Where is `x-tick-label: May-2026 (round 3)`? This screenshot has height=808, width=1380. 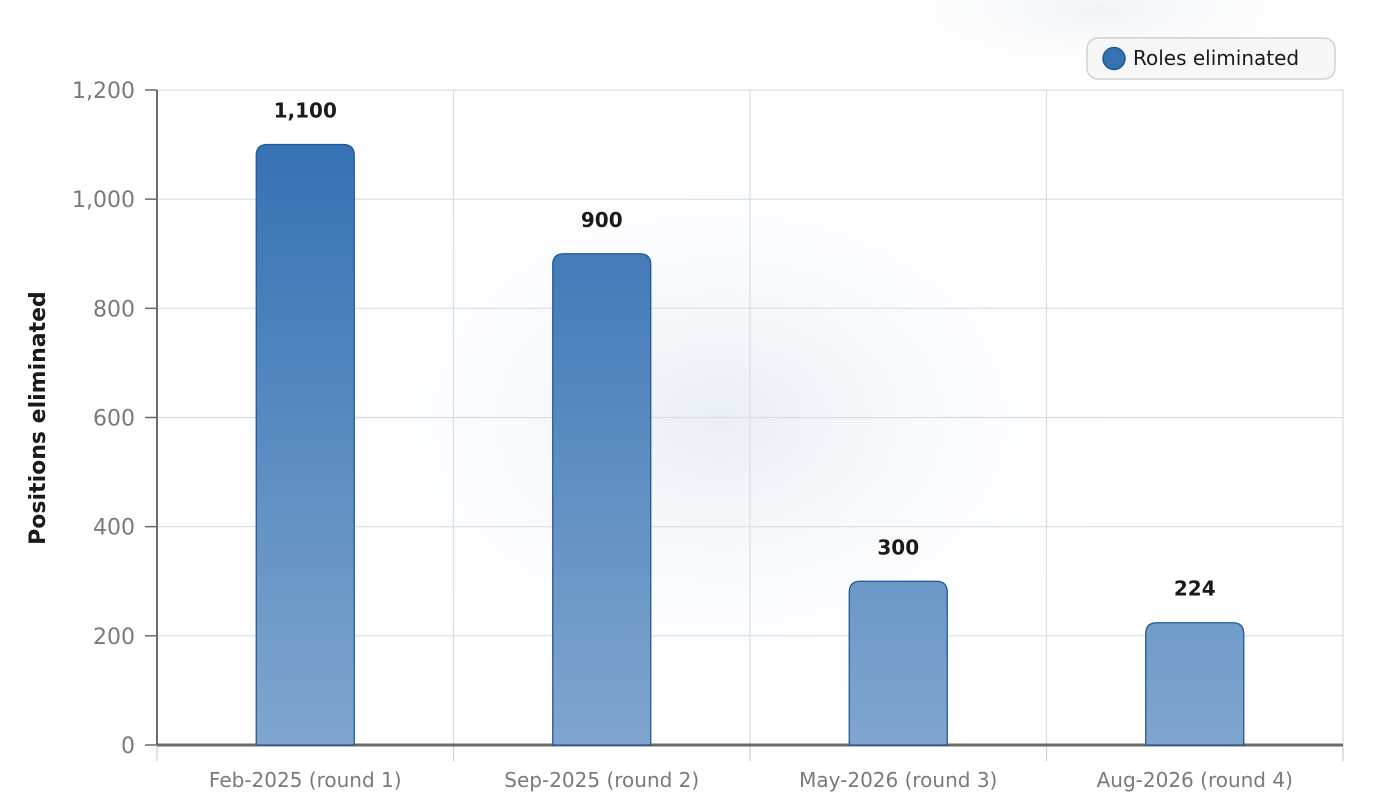
x-tick-label: May-2026 (round 3) is located at coordinates (898, 780).